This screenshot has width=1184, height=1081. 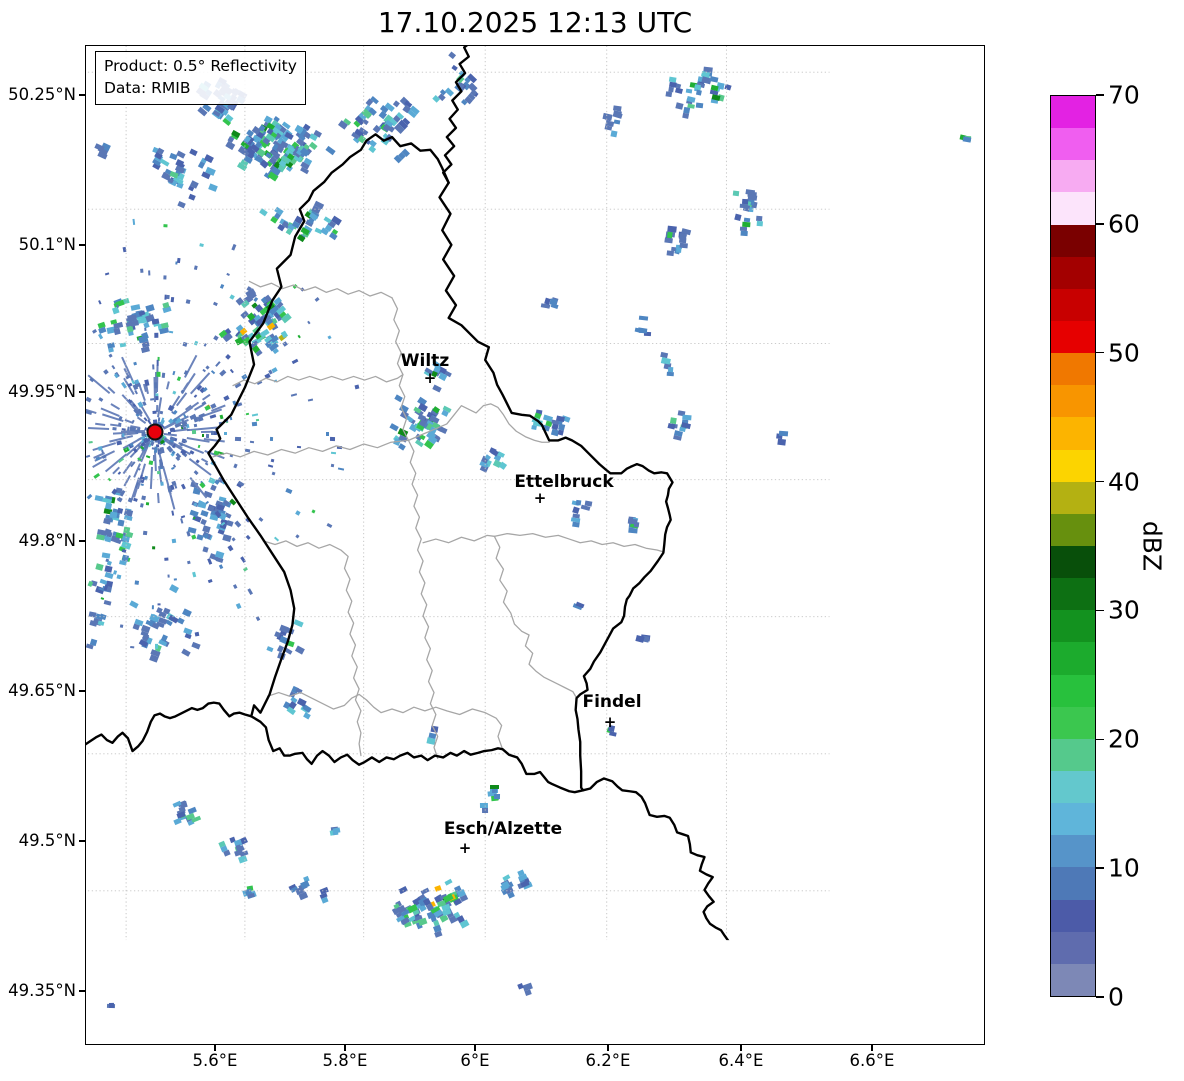 I want to click on y-tick-label: 49.5°N, so click(x=47, y=840).